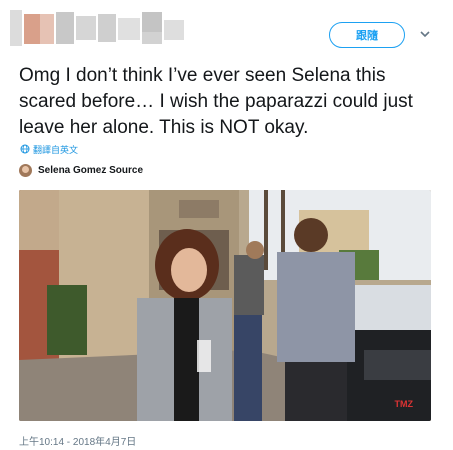 The width and height of the screenshot is (453, 450). What do you see at coordinates (425, 34) in the screenshot?
I see `chevron-down-icon` at bounding box center [425, 34].